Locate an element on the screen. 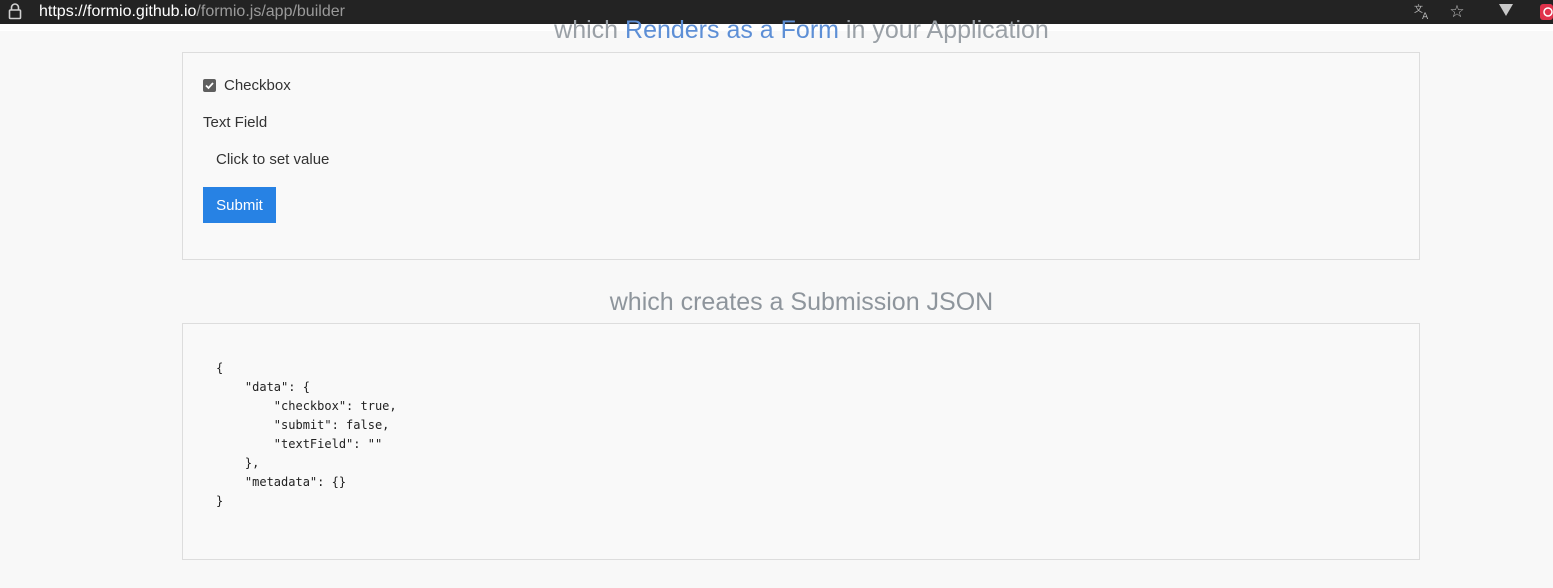  heading-link: Renders as a Form is located at coordinates (732, 30).